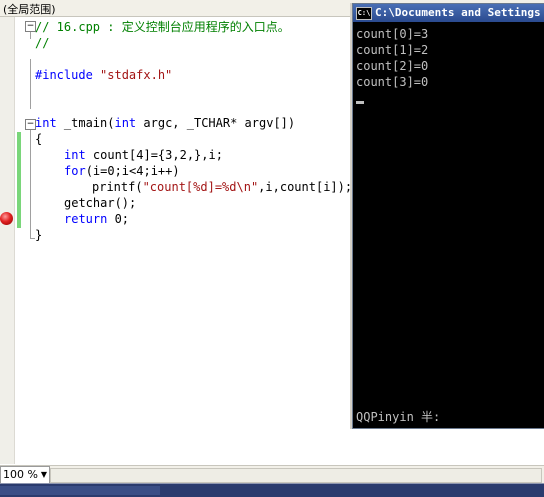 This screenshot has height=497, width=544. What do you see at coordinates (272, 490) in the screenshot?
I see `taskbar-strip` at bounding box center [272, 490].